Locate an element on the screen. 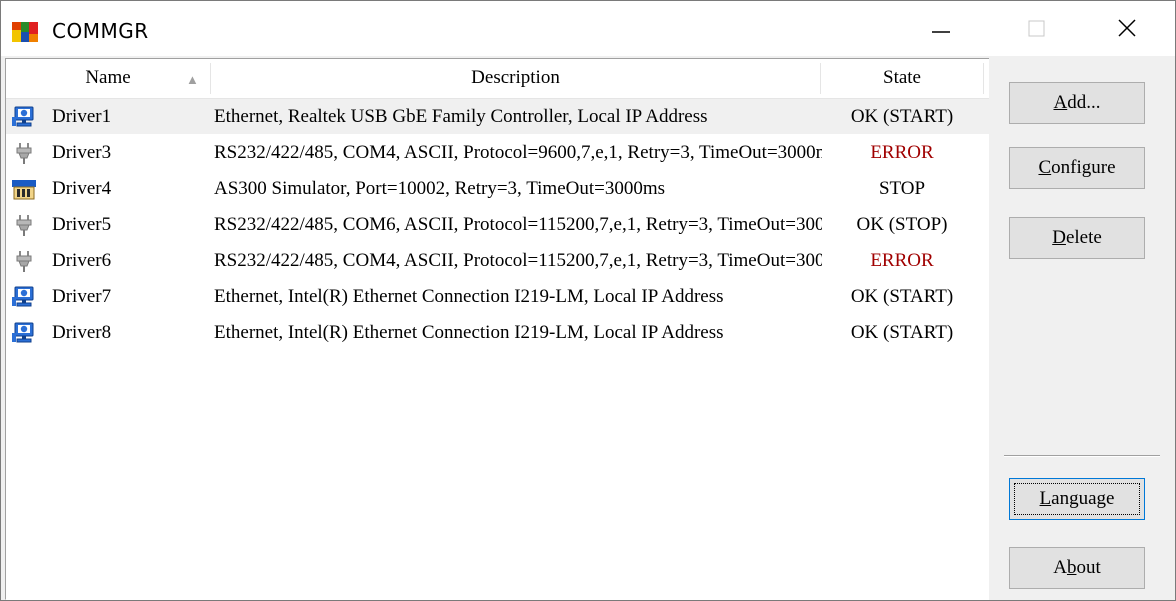 This screenshot has width=1176, height=601. configure-button: Configure is located at coordinates (1077, 168).